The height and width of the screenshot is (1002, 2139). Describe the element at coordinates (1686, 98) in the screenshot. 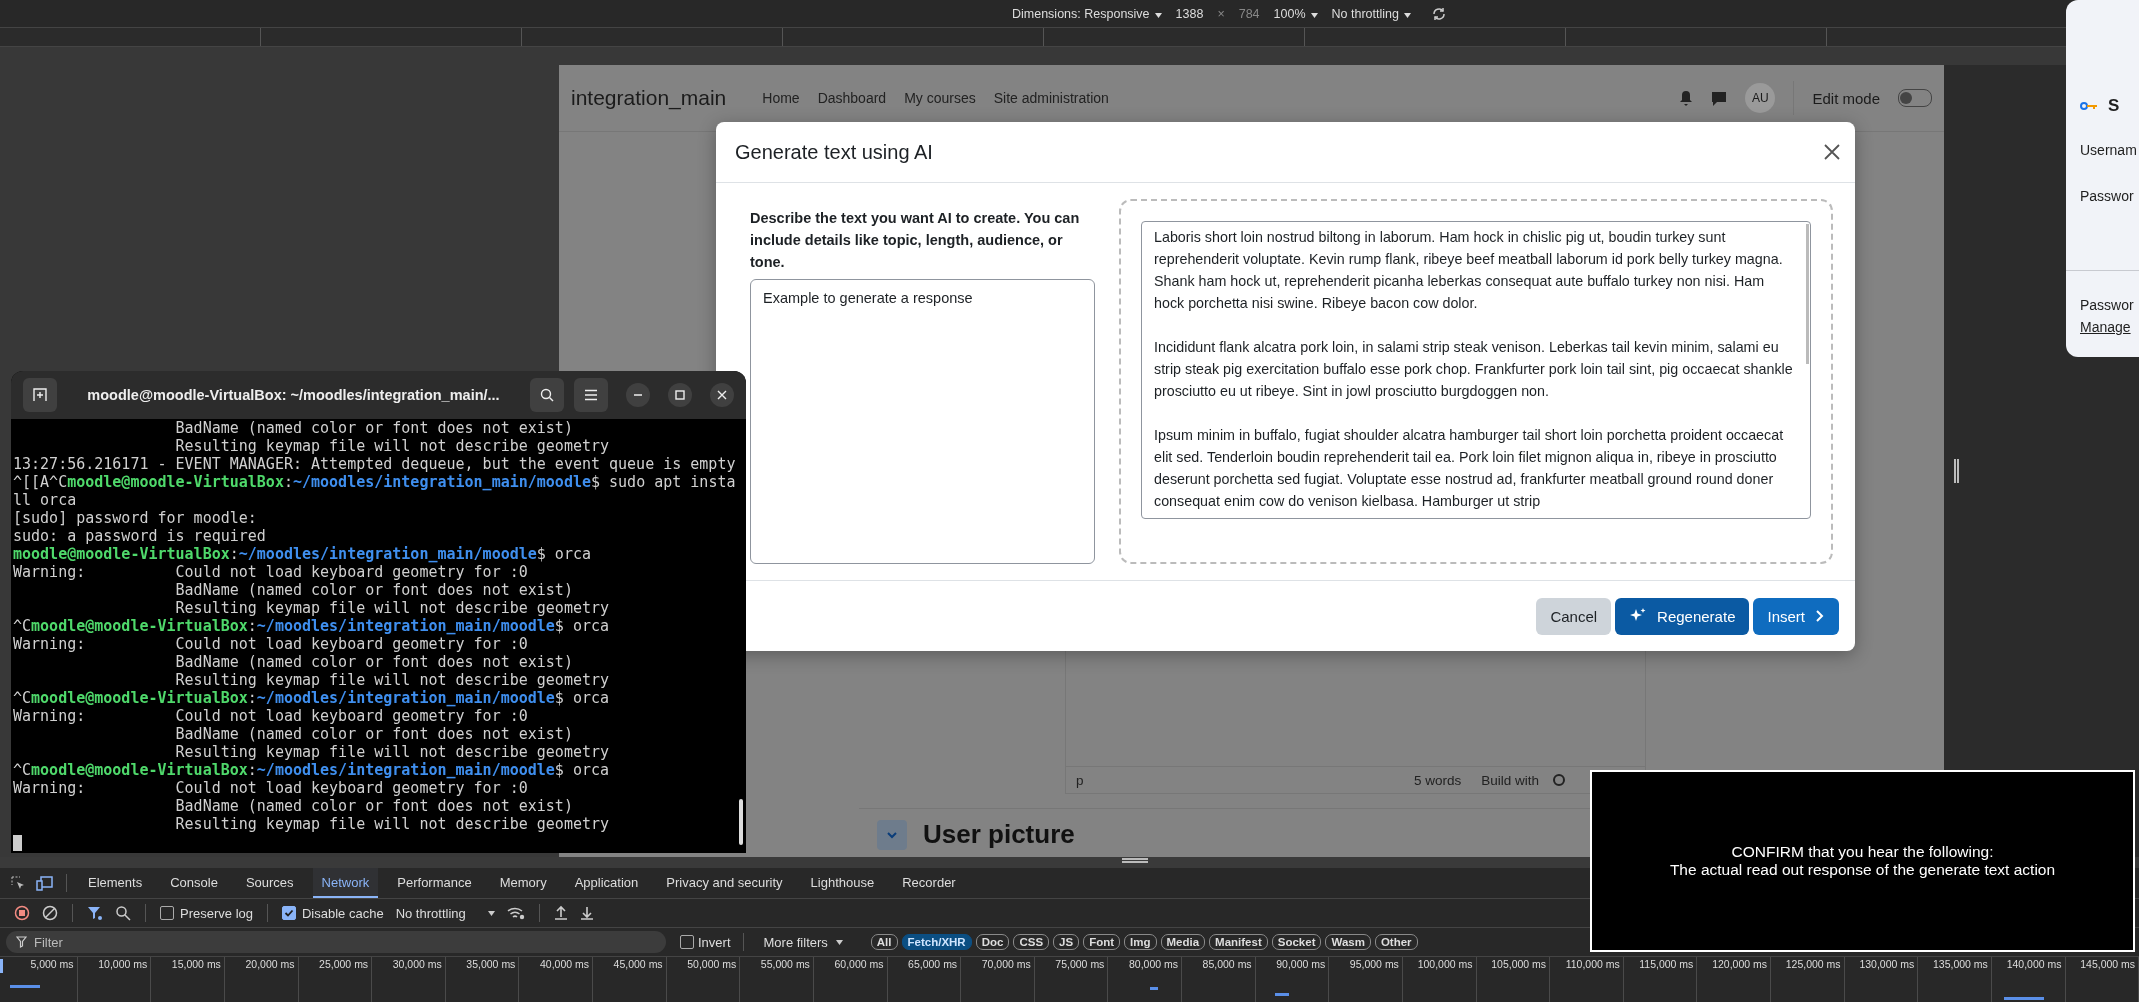

I see `bell-icon` at that location.